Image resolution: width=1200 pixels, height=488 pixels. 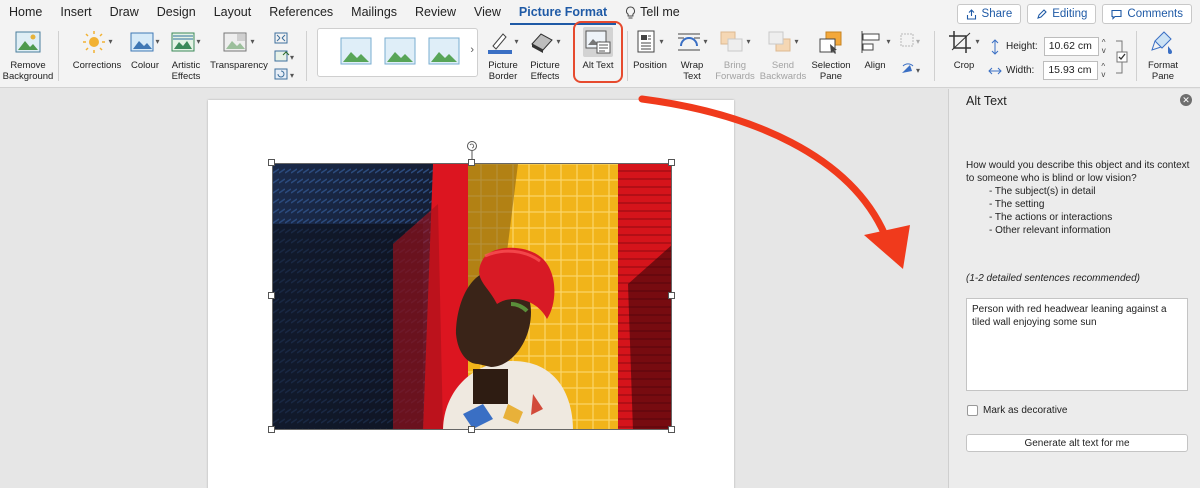 What do you see at coordinates (1071, 46) in the screenshot?
I see `height-input: 10.62 cm` at bounding box center [1071, 46].